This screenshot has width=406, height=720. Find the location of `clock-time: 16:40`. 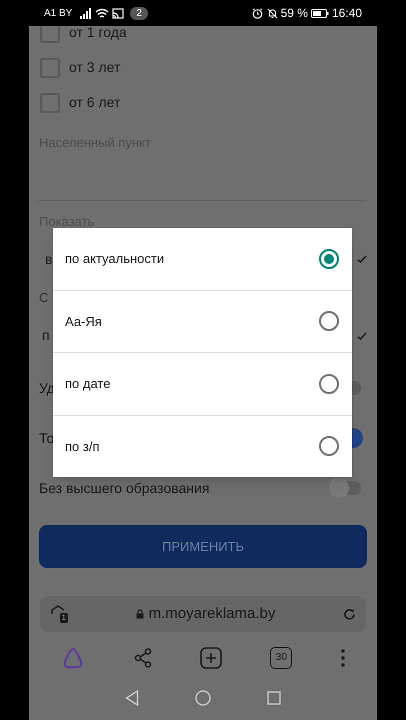

clock-time: 16:40 is located at coordinates (347, 13).